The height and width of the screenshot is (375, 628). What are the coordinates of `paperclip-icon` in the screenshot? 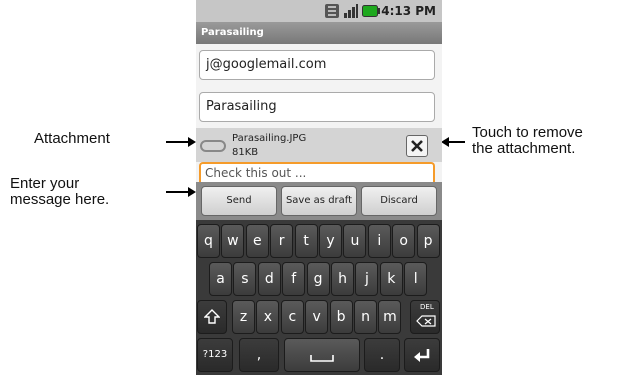 It's located at (213, 146).